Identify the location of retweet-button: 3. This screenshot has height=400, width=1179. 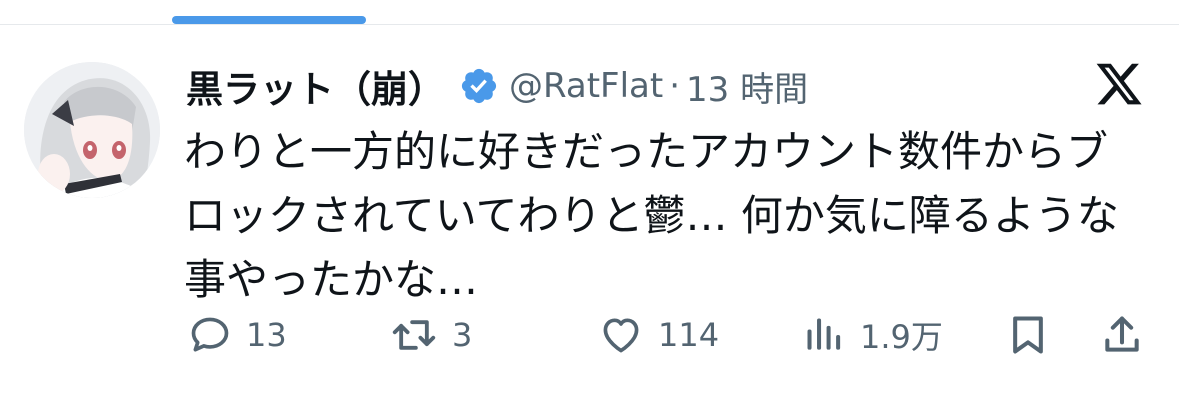
(431, 335).